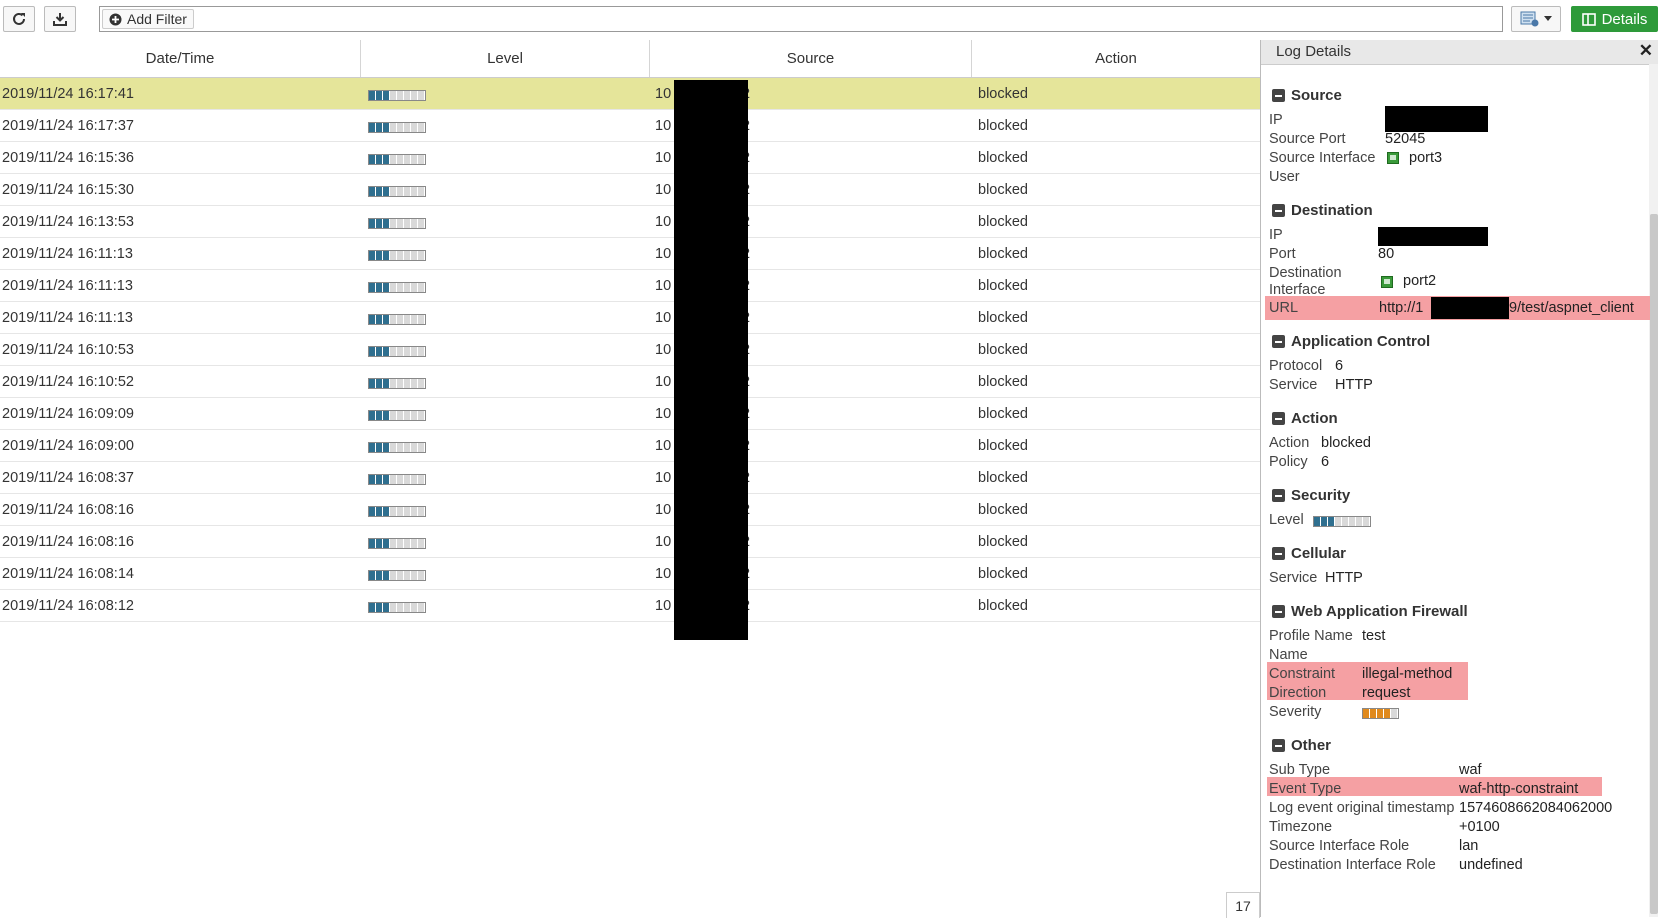 This screenshot has height=919, width=1658. I want to click on page-indicator: 17, so click(1243, 905).